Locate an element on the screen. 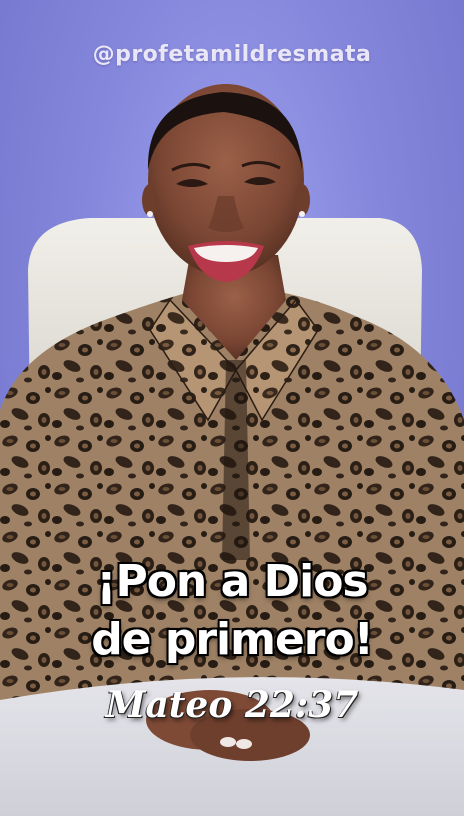  bible-verse-reference: Mateo 22:37 is located at coordinates (232, 705).